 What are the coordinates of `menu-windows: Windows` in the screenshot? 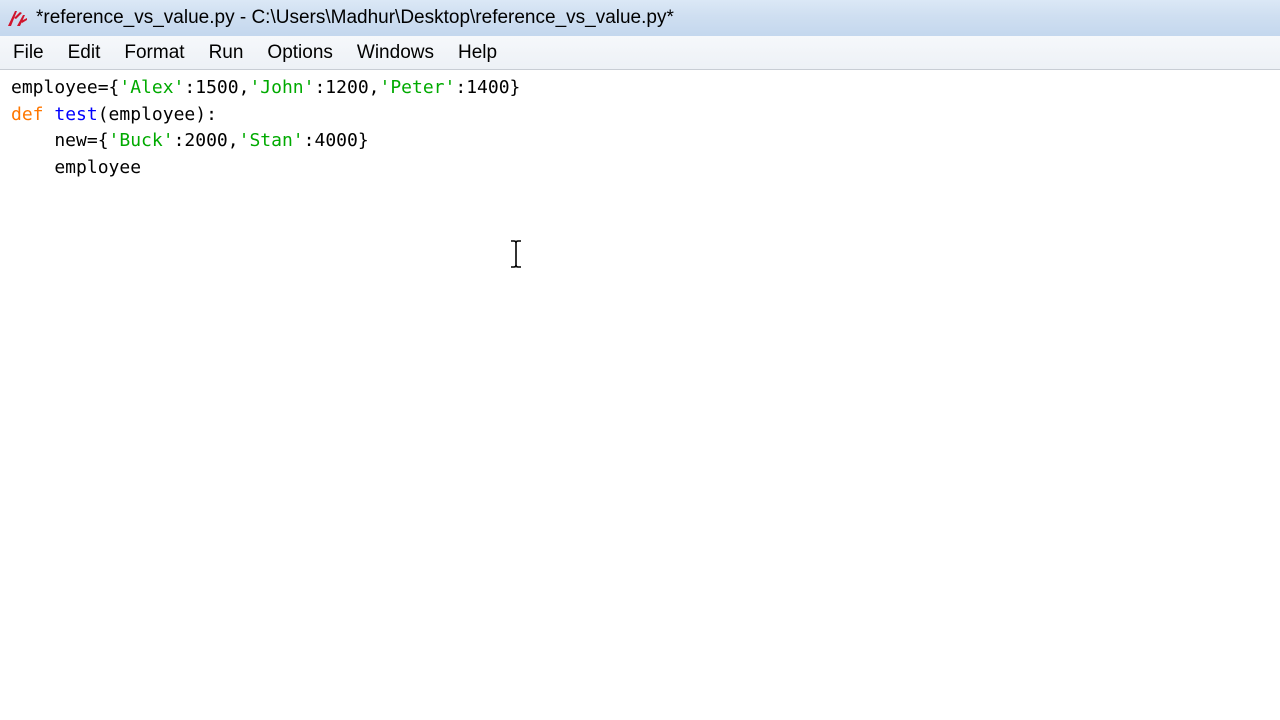 It's located at (395, 53).